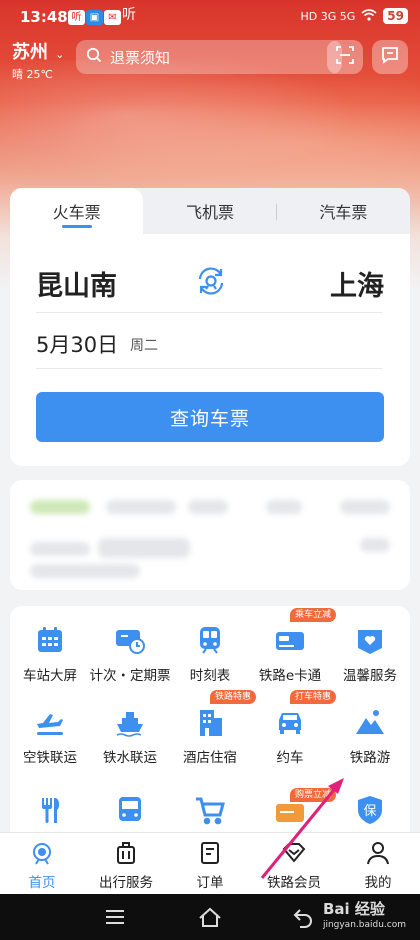 The width and height of the screenshot is (420, 940). Describe the element at coordinates (276, 212) in the screenshot. I see `tab-divider` at that location.